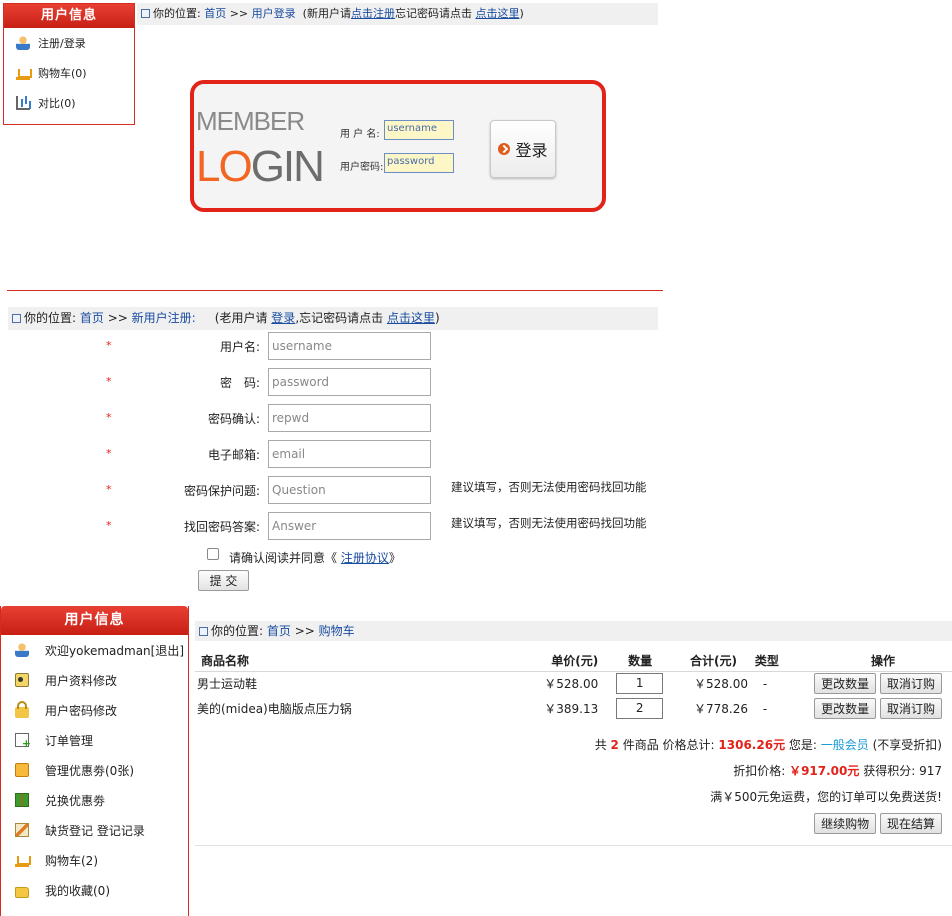  I want to click on quantity-input: 1, so click(640, 684).